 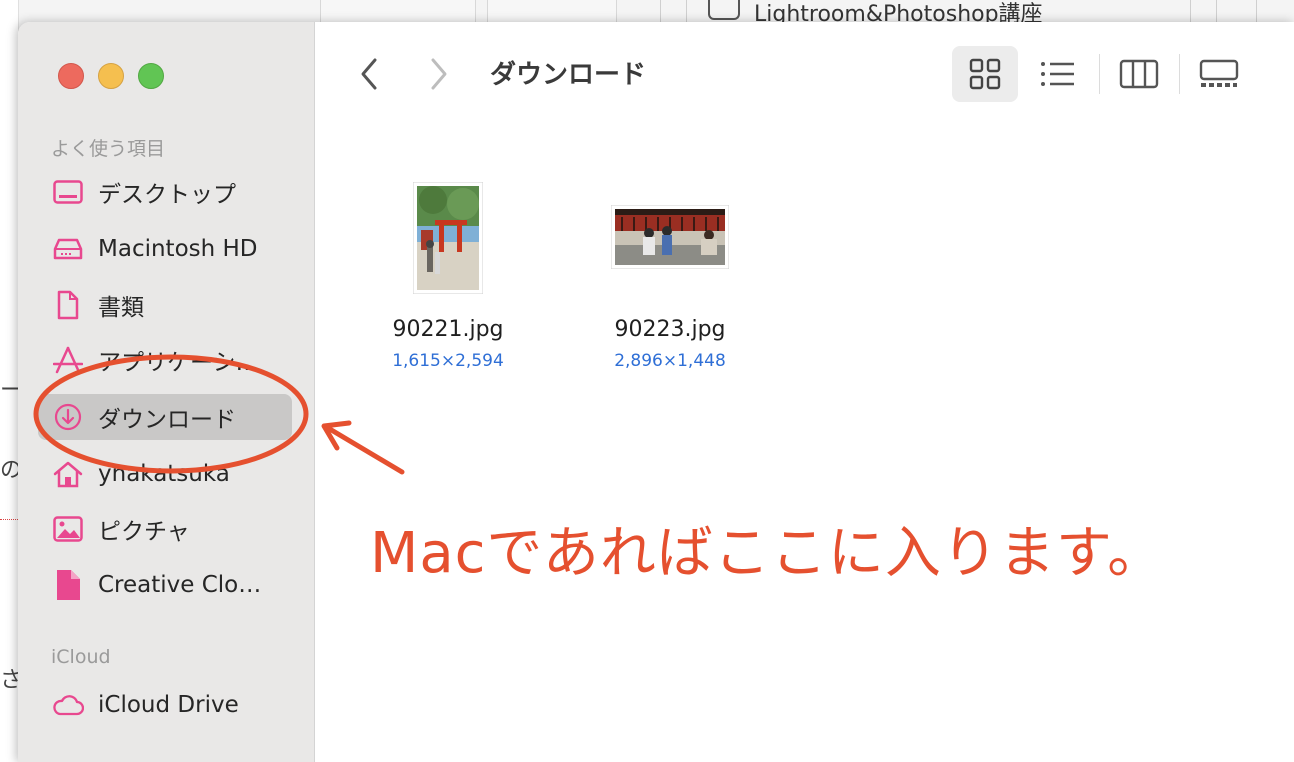 I want to click on close-button, so click(x=71, y=76).